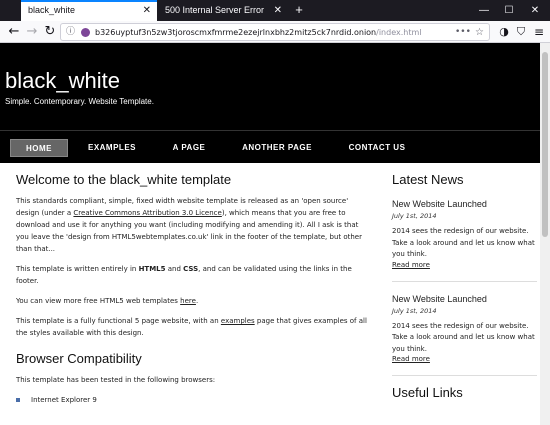 The image size is (550, 425). I want to click on minimize-icon: —, so click(484, 10).